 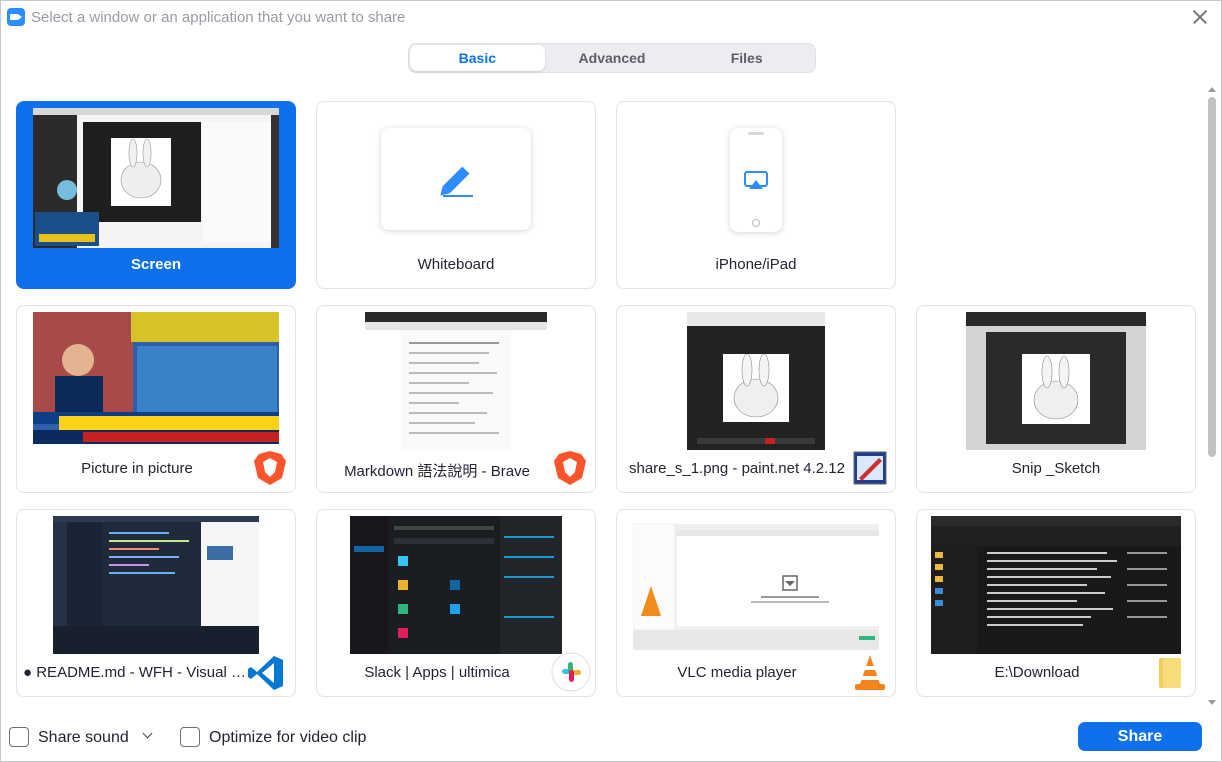 I want to click on device-thumbnail, so click(x=756, y=180).